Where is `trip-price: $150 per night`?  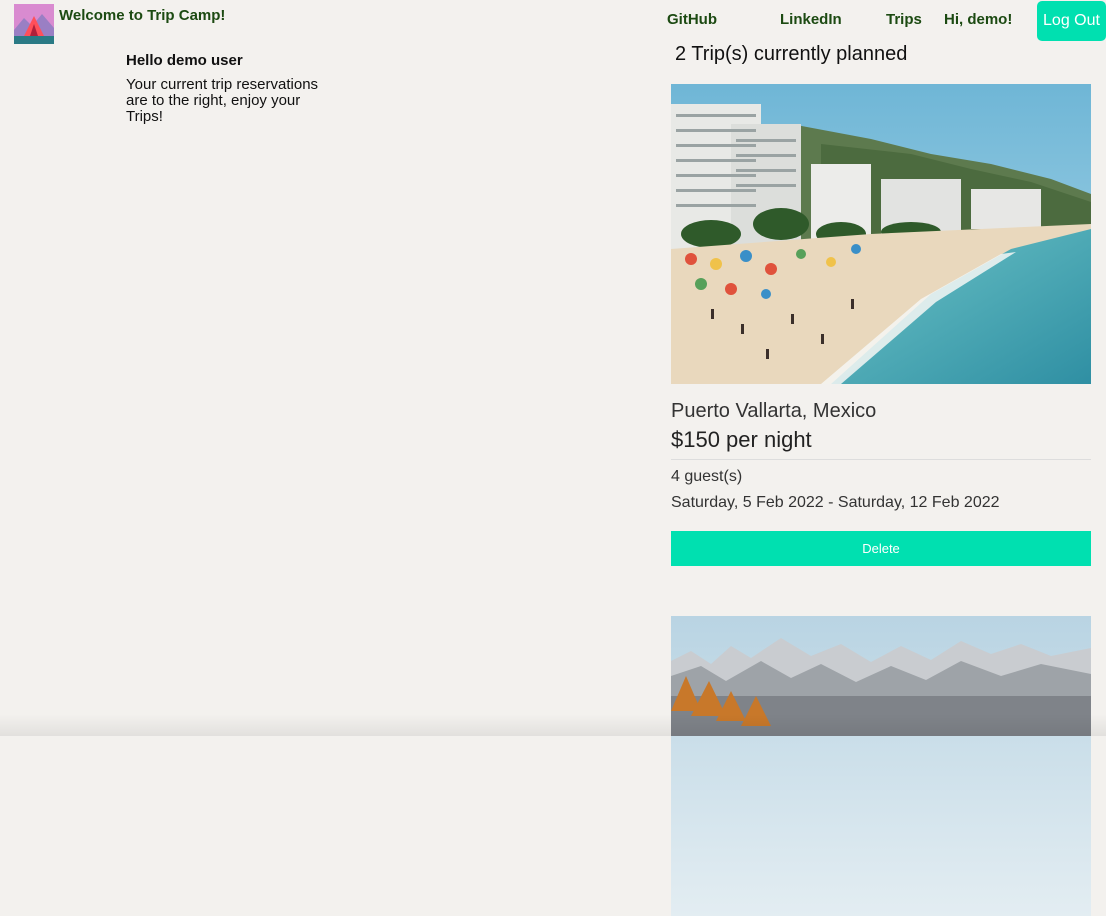
trip-price: $150 per night is located at coordinates (881, 443).